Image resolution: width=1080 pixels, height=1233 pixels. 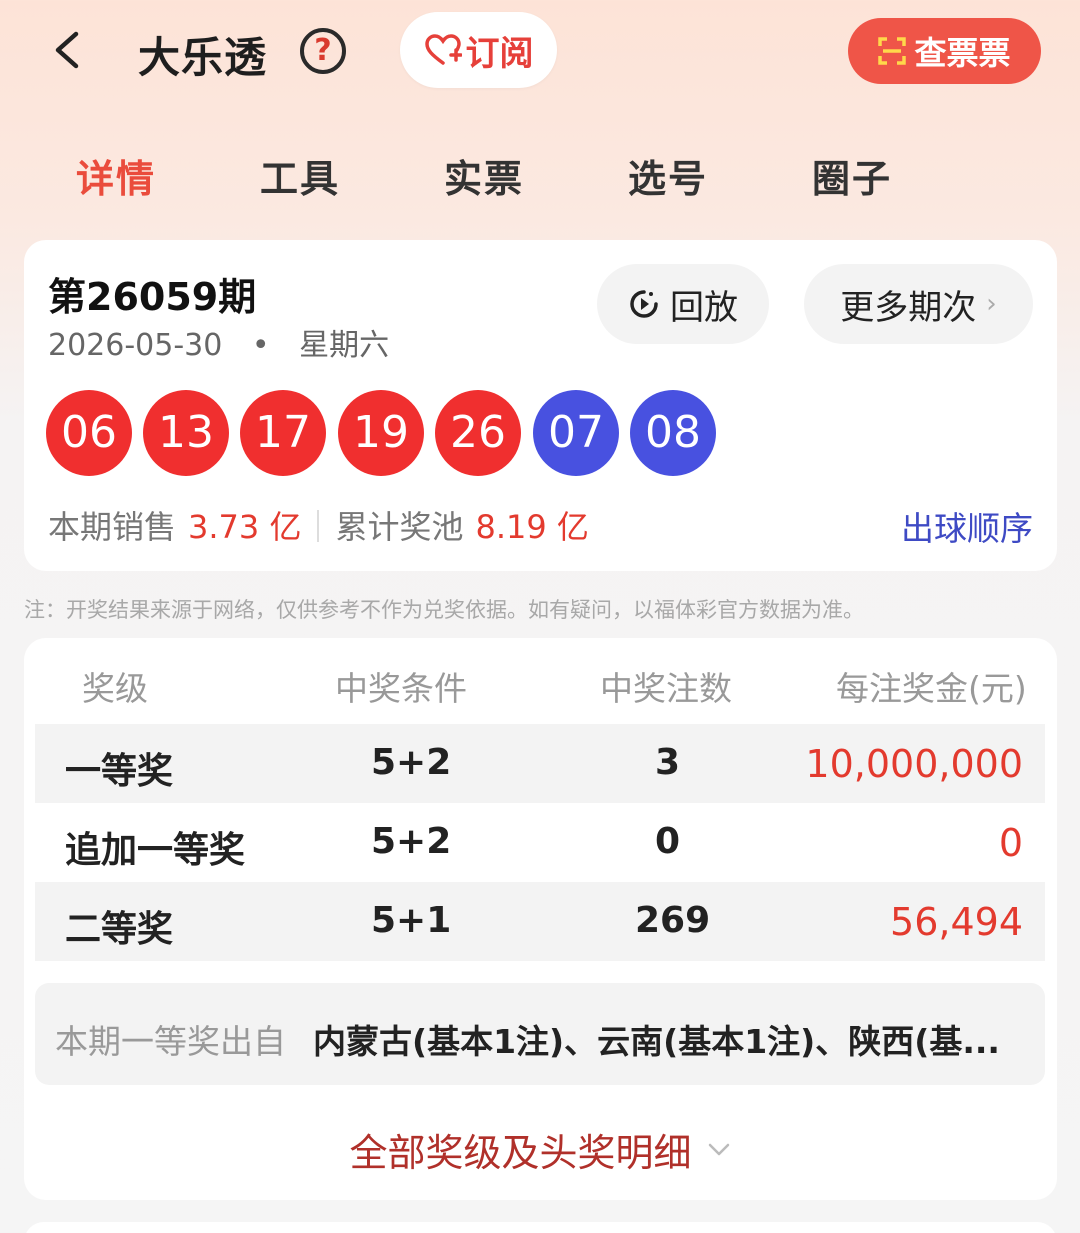 I want to click on replay-button: 回放, so click(x=683, y=304).